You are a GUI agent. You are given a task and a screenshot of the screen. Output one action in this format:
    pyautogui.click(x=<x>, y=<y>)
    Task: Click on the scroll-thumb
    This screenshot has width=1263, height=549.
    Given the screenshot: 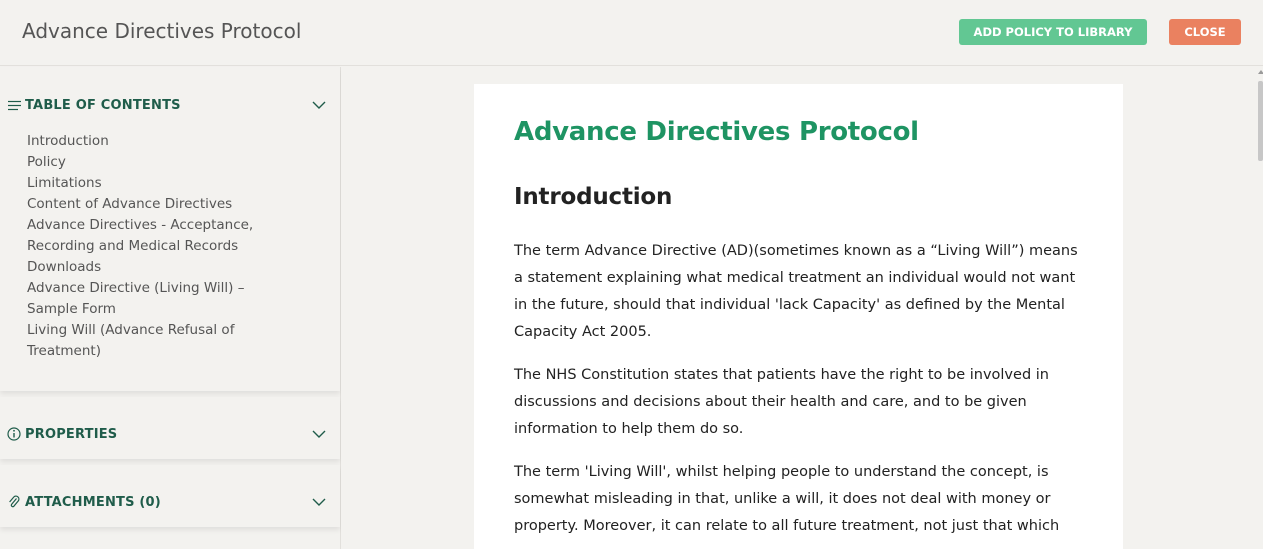 What is the action you would take?
    pyautogui.click(x=1260, y=121)
    